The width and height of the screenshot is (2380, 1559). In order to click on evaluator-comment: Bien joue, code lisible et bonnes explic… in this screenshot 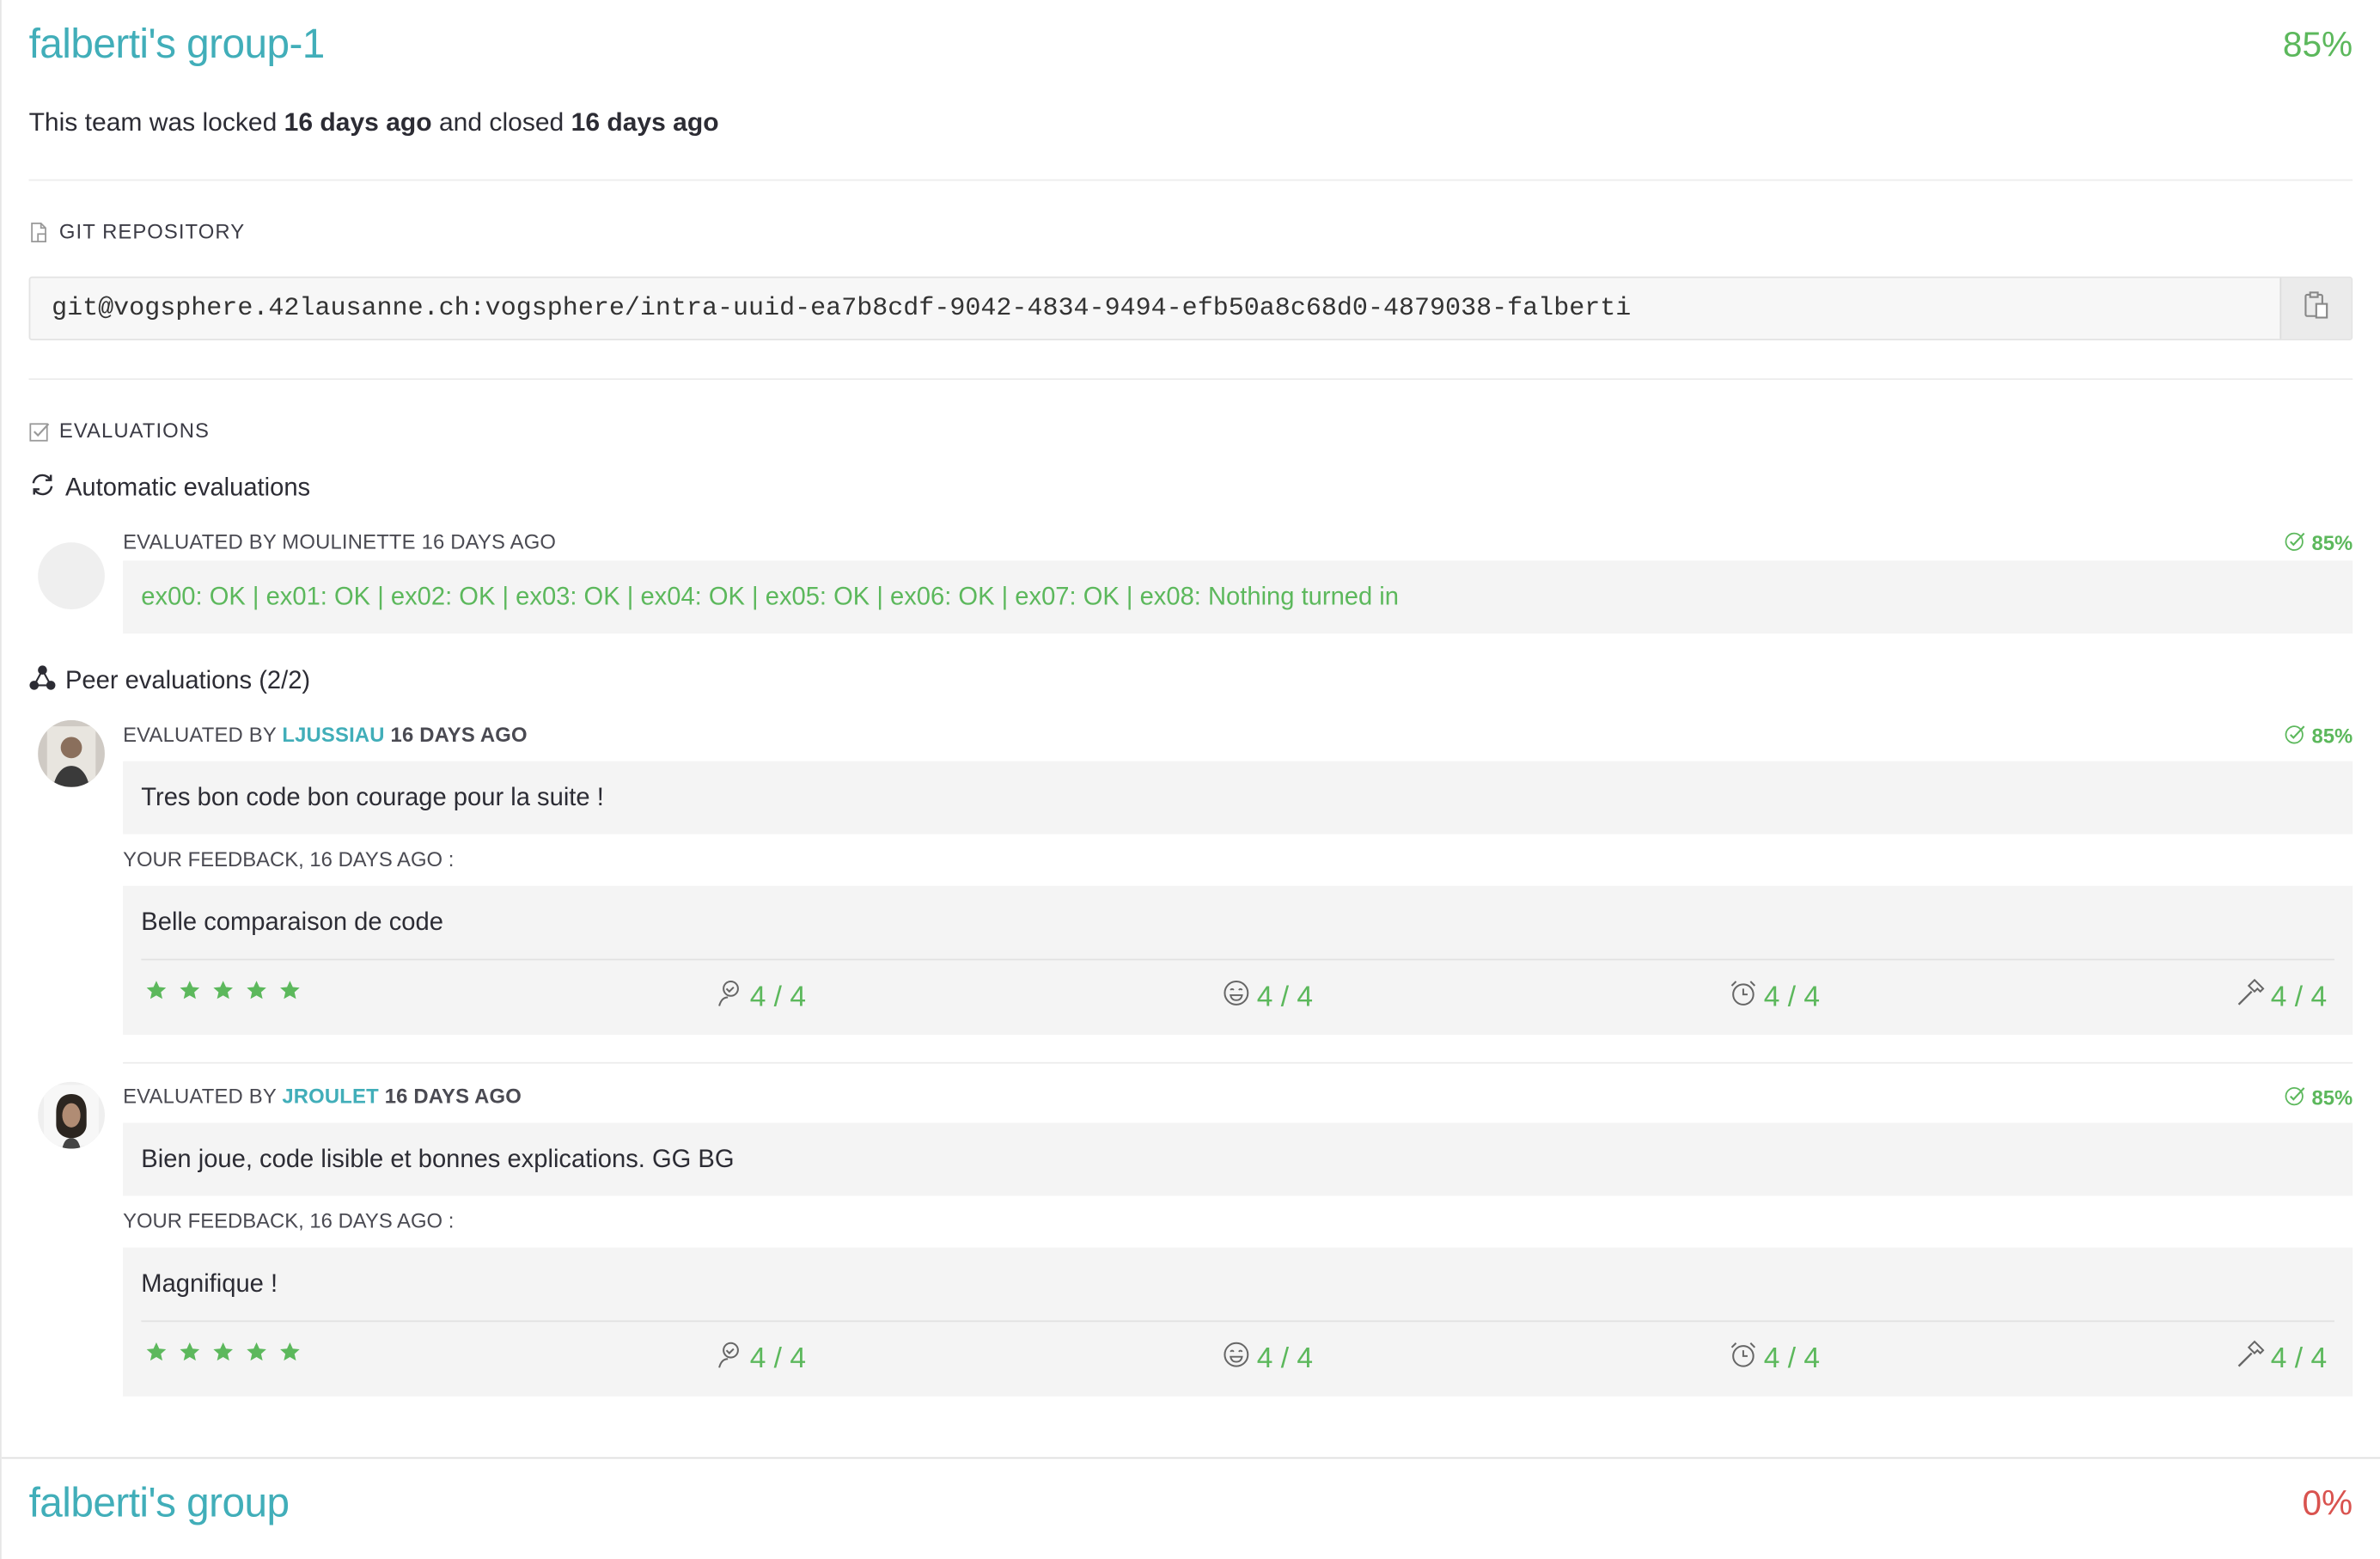, I will do `click(1238, 1159)`.